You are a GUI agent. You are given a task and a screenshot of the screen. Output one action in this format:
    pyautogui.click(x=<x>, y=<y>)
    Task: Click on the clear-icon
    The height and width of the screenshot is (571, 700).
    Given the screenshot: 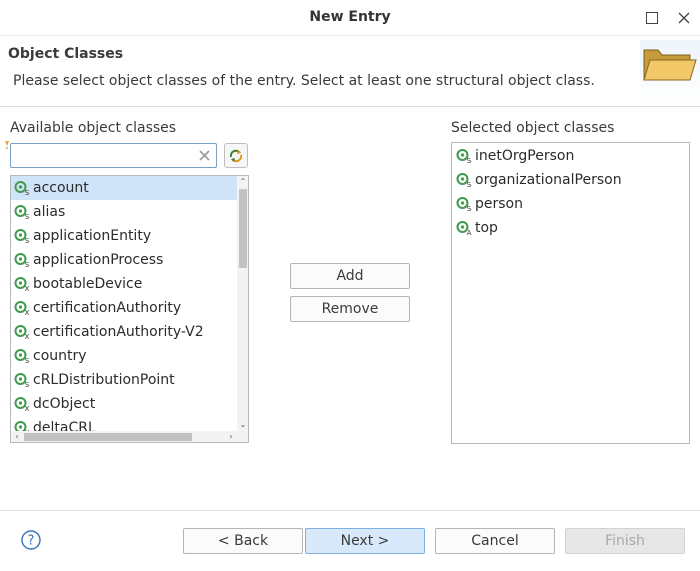 What is the action you would take?
    pyautogui.click(x=204, y=155)
    